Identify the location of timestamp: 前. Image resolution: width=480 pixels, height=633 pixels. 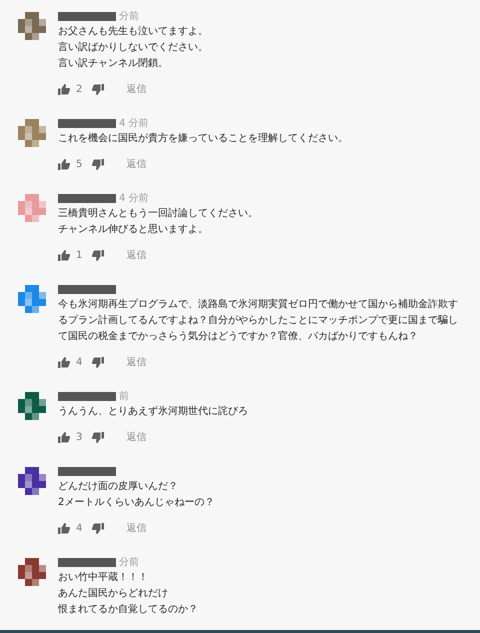
(124, 397).